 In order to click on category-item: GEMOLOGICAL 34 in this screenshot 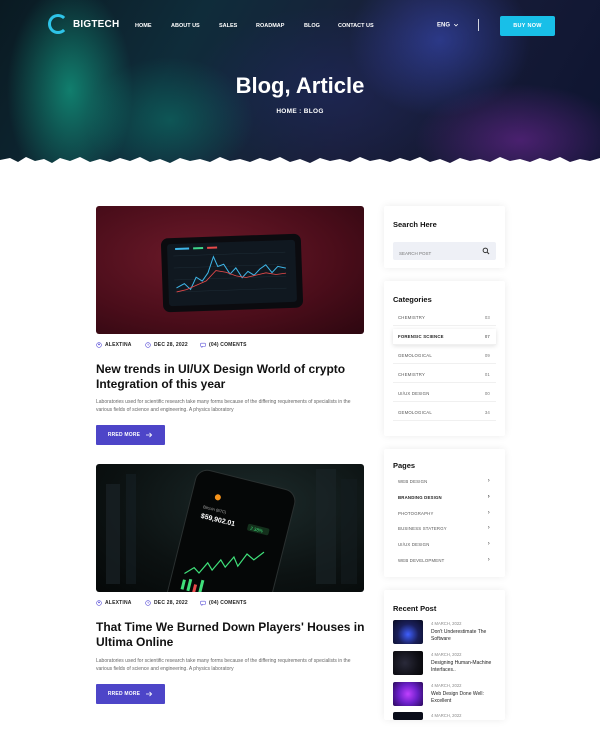, I will do `click(444, 413)`.